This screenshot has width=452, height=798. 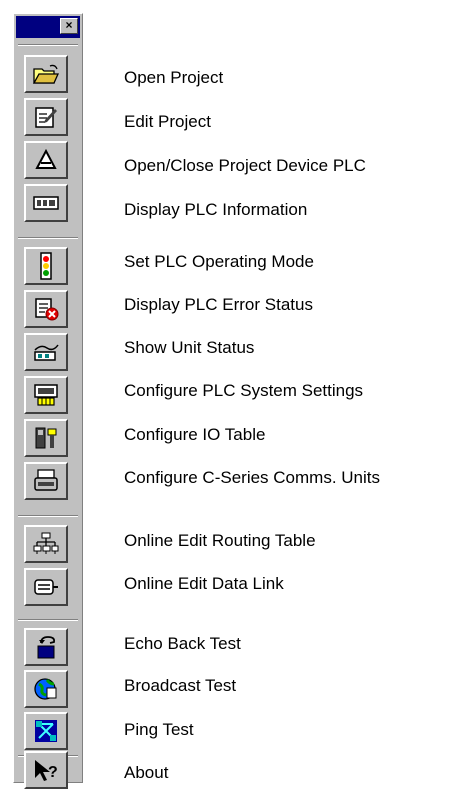 I want to click on edit-project-button, so click(x=46, y=117).